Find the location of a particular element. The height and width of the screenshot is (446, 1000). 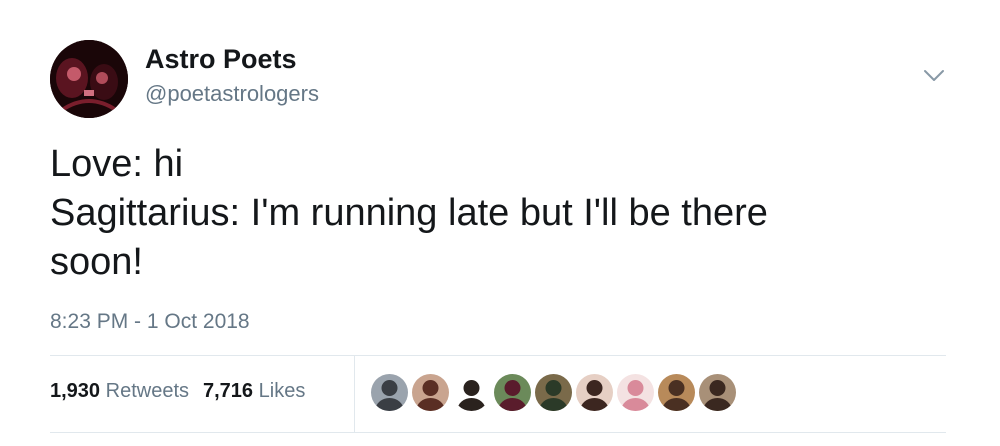

chevron-down-icon is located at coordinates (934, 75).